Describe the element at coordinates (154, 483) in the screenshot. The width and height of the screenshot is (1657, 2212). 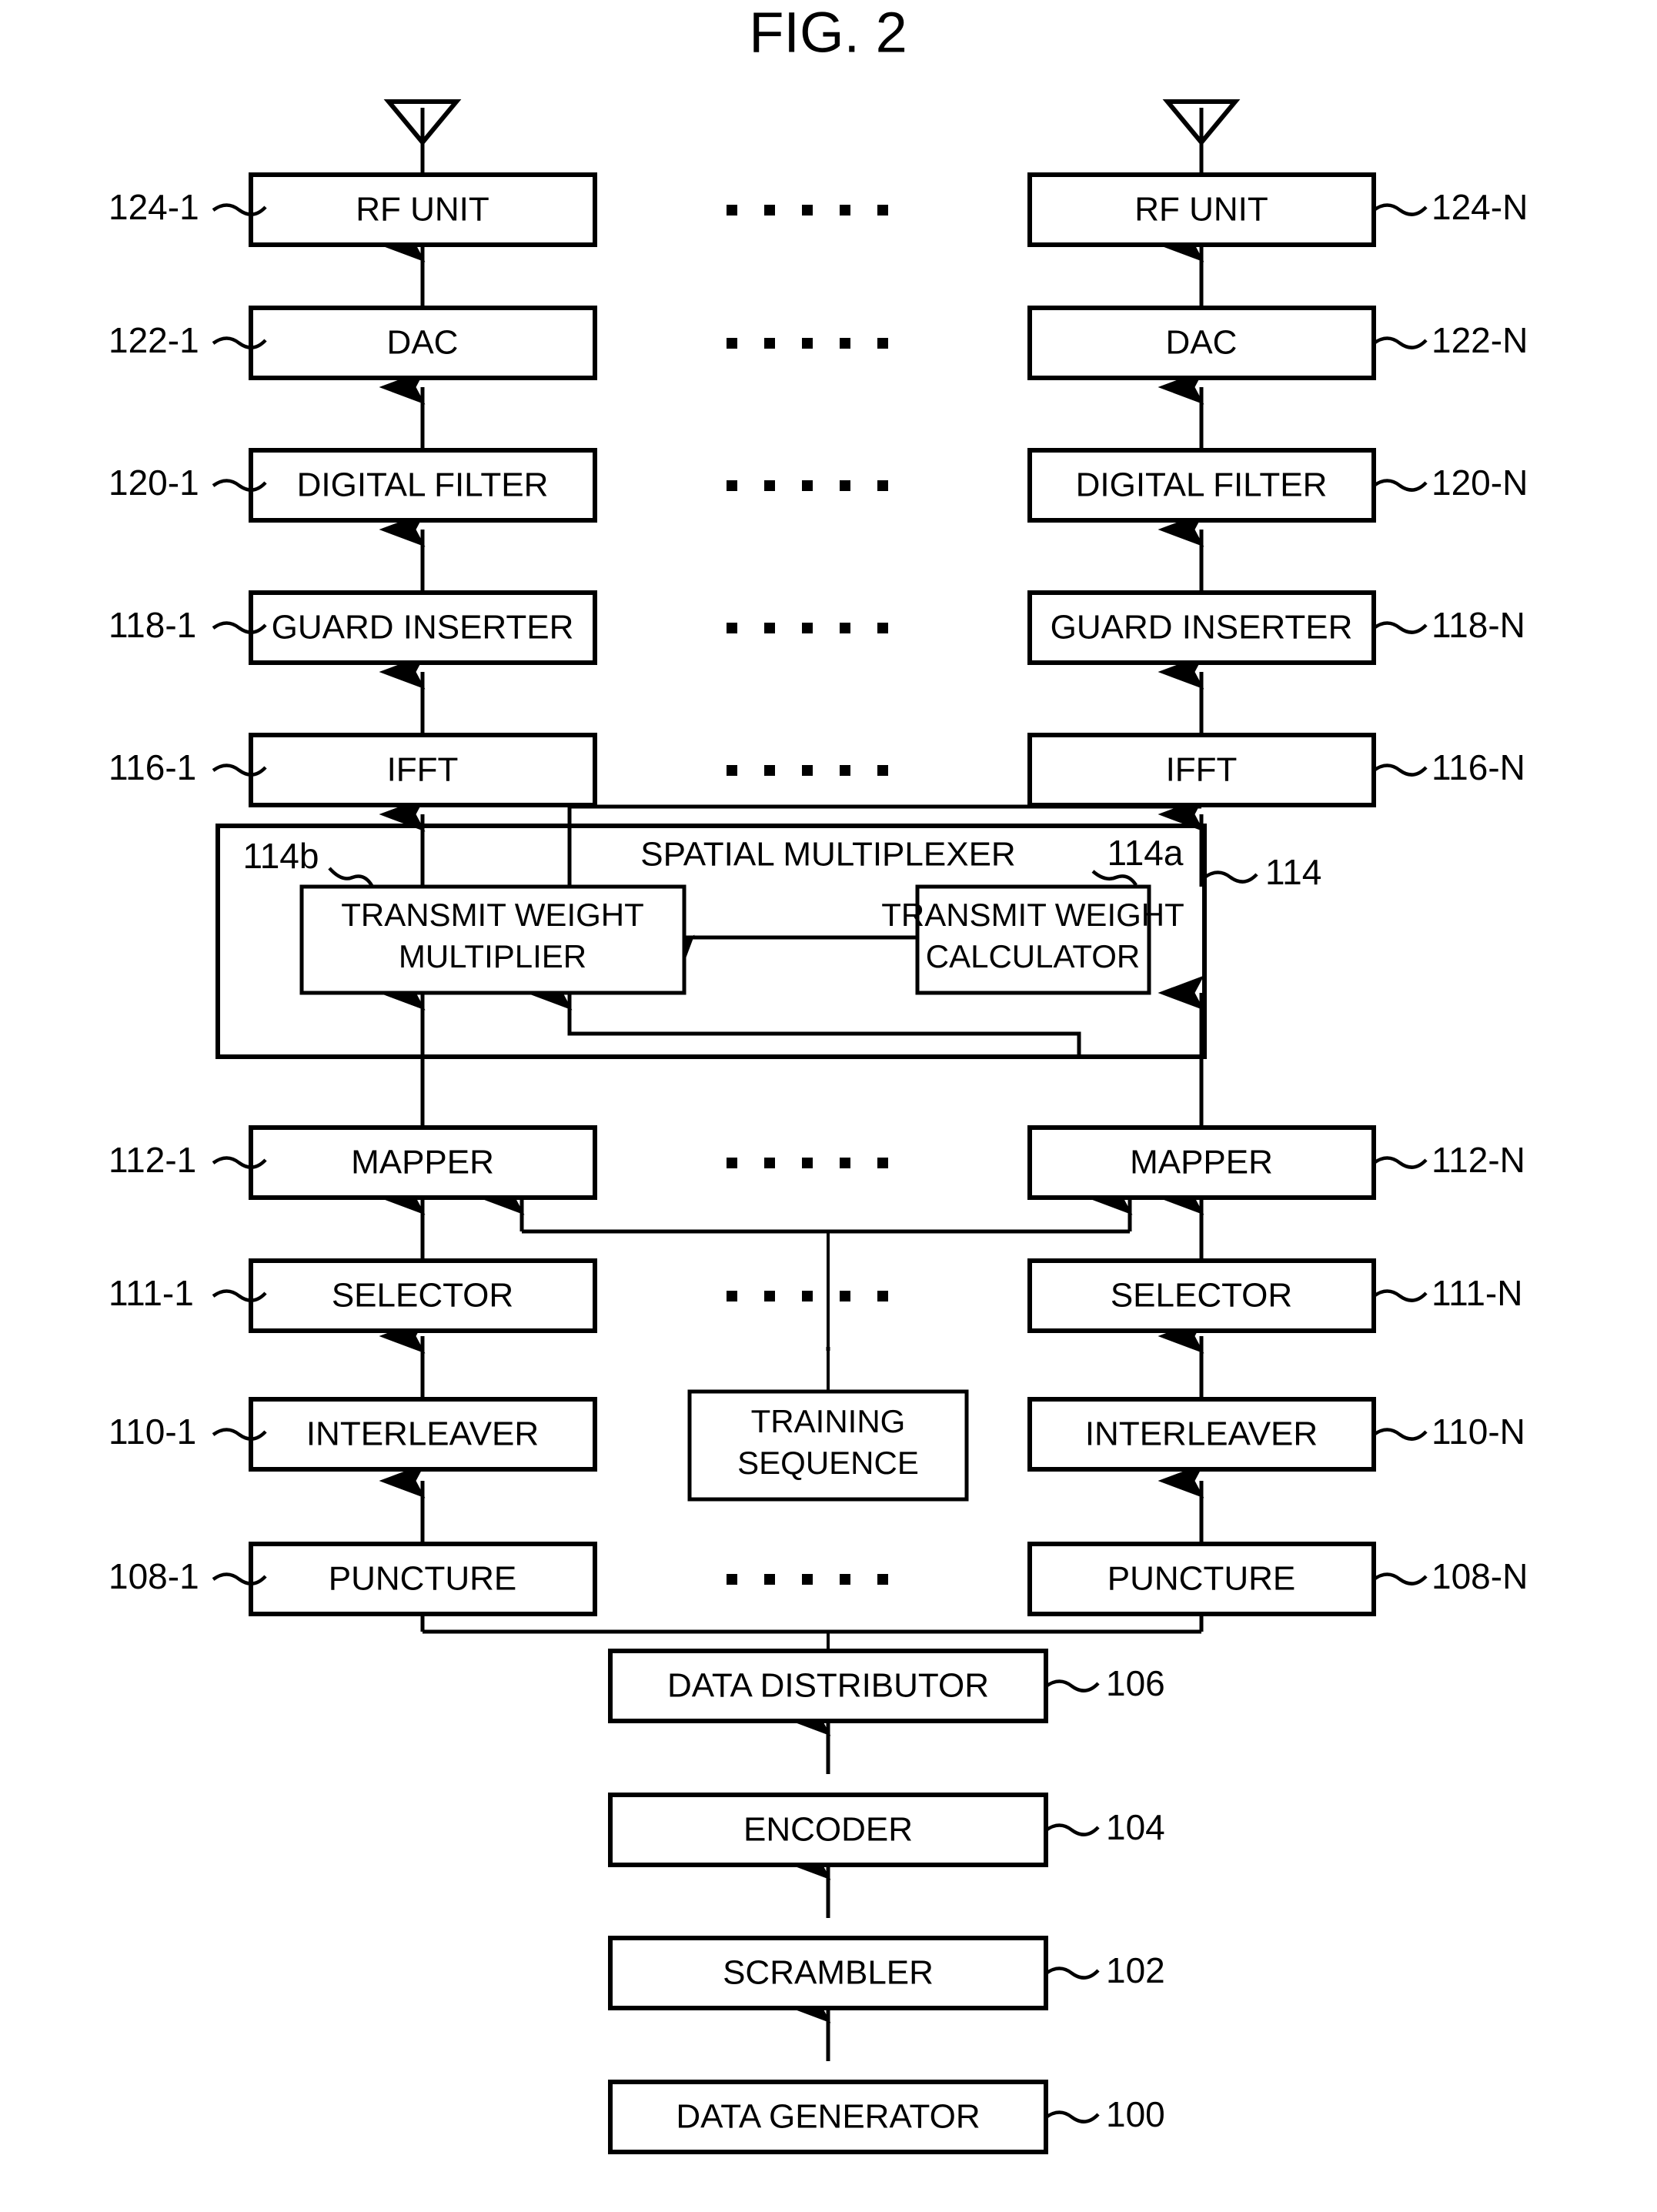
I see `ref-120-1: 120-1` at that location.